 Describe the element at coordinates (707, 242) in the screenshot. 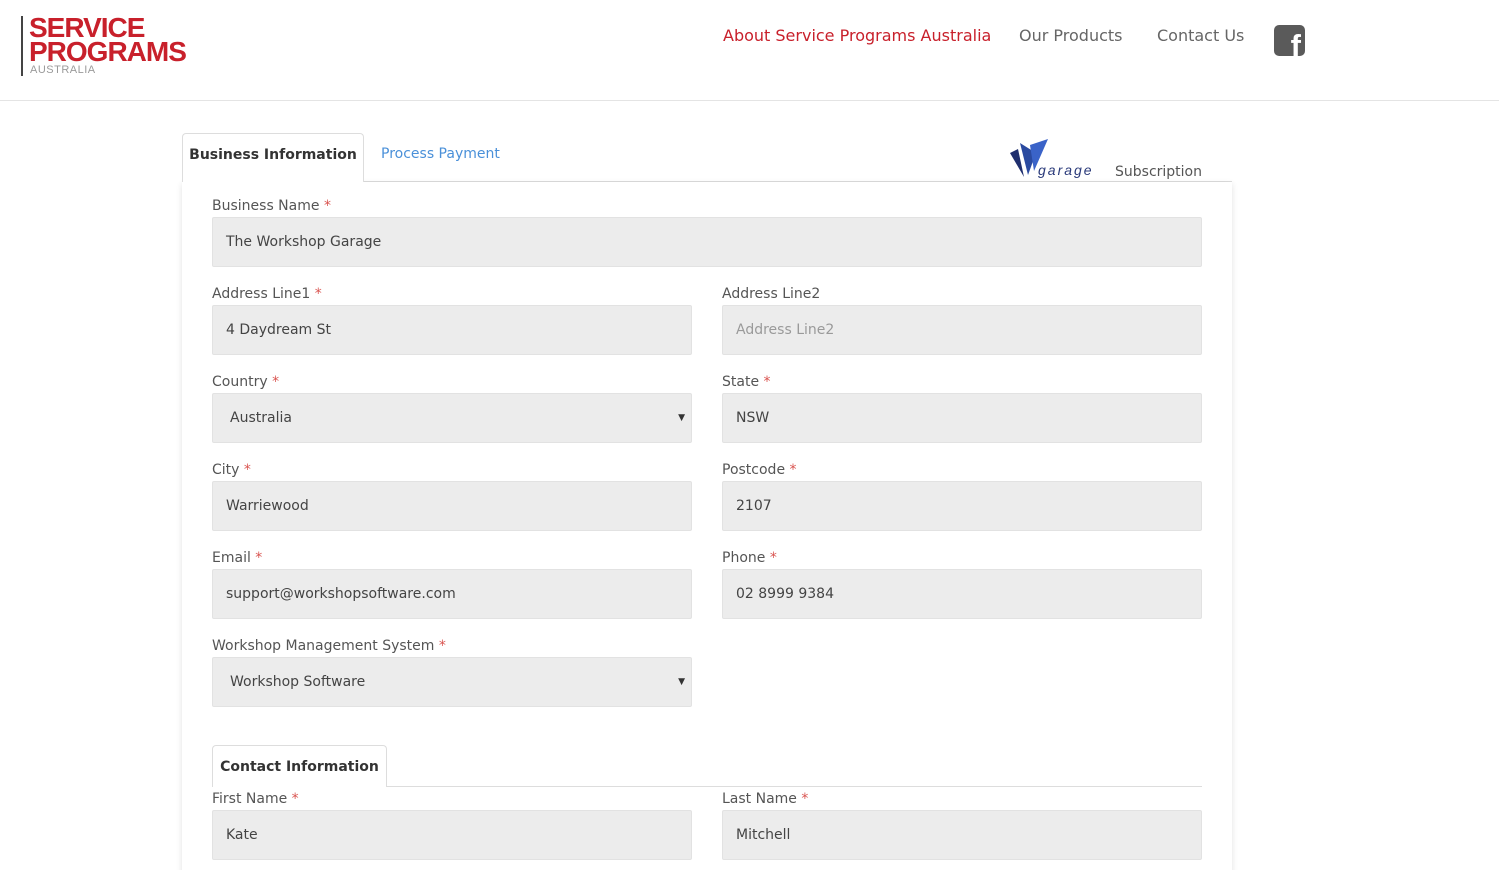

I see `business-name-input: The Workshop Garage` at that location.